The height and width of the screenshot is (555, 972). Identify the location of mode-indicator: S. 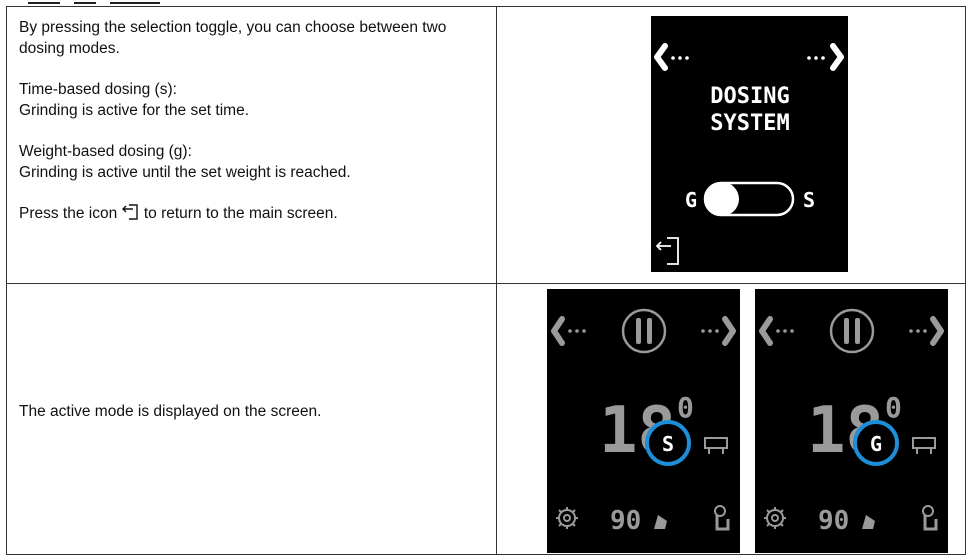
(668, 444).